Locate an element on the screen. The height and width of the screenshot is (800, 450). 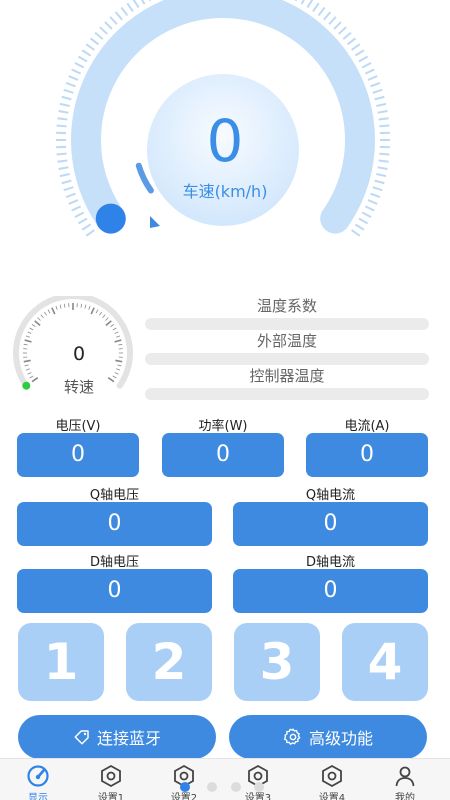
mode-button-3: 3 is located at coordinates (277, 662).